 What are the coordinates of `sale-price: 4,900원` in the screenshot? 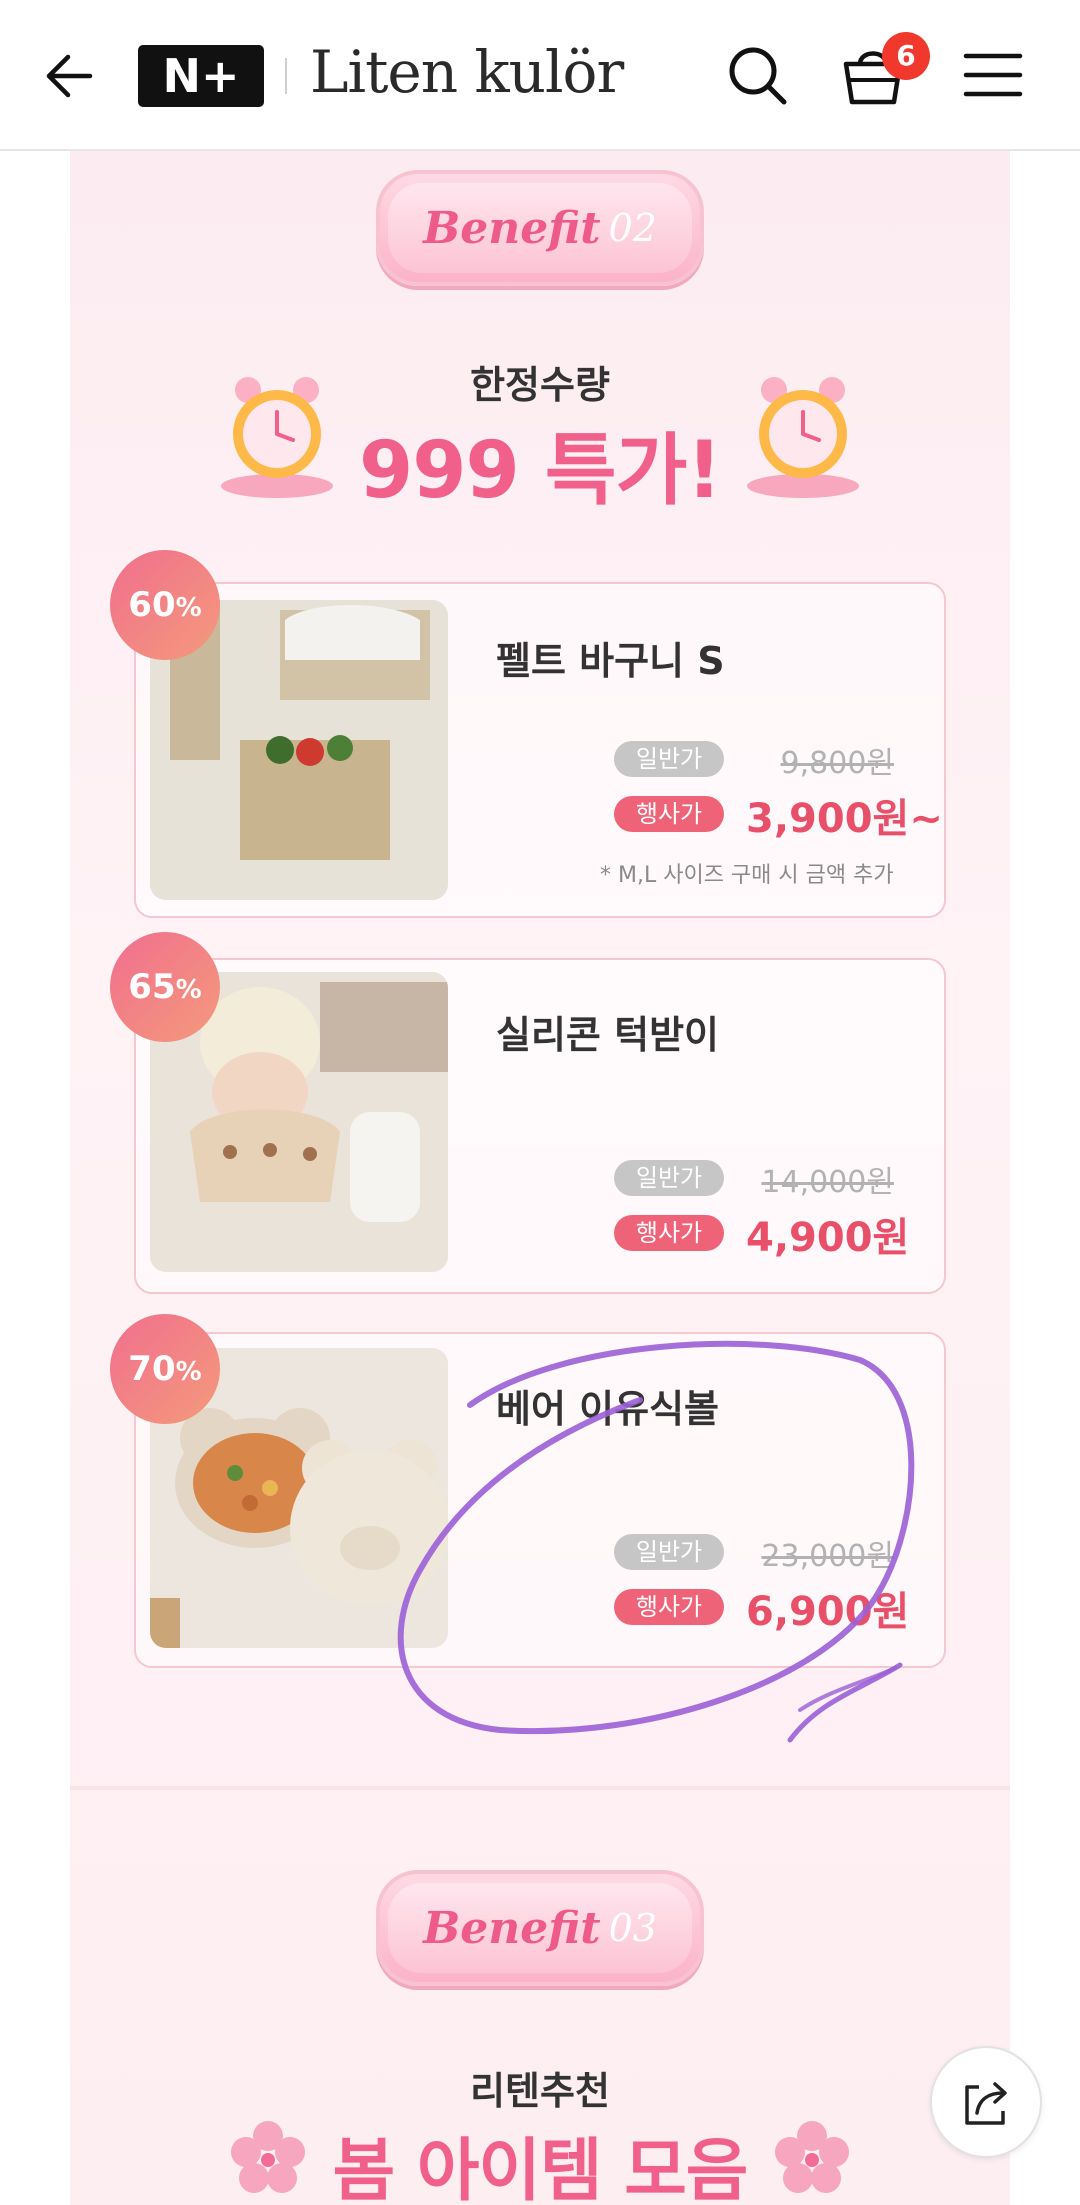 It's located at (828, 1238).